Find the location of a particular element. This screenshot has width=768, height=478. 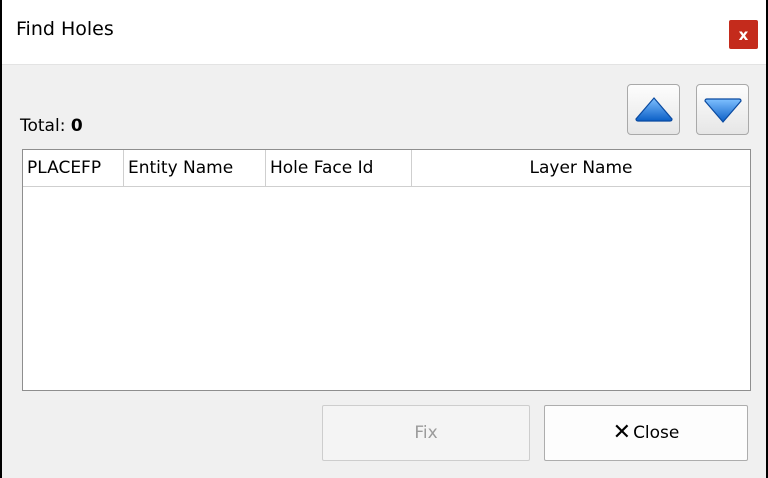

move-up-button is located at coordinates (653, 109).